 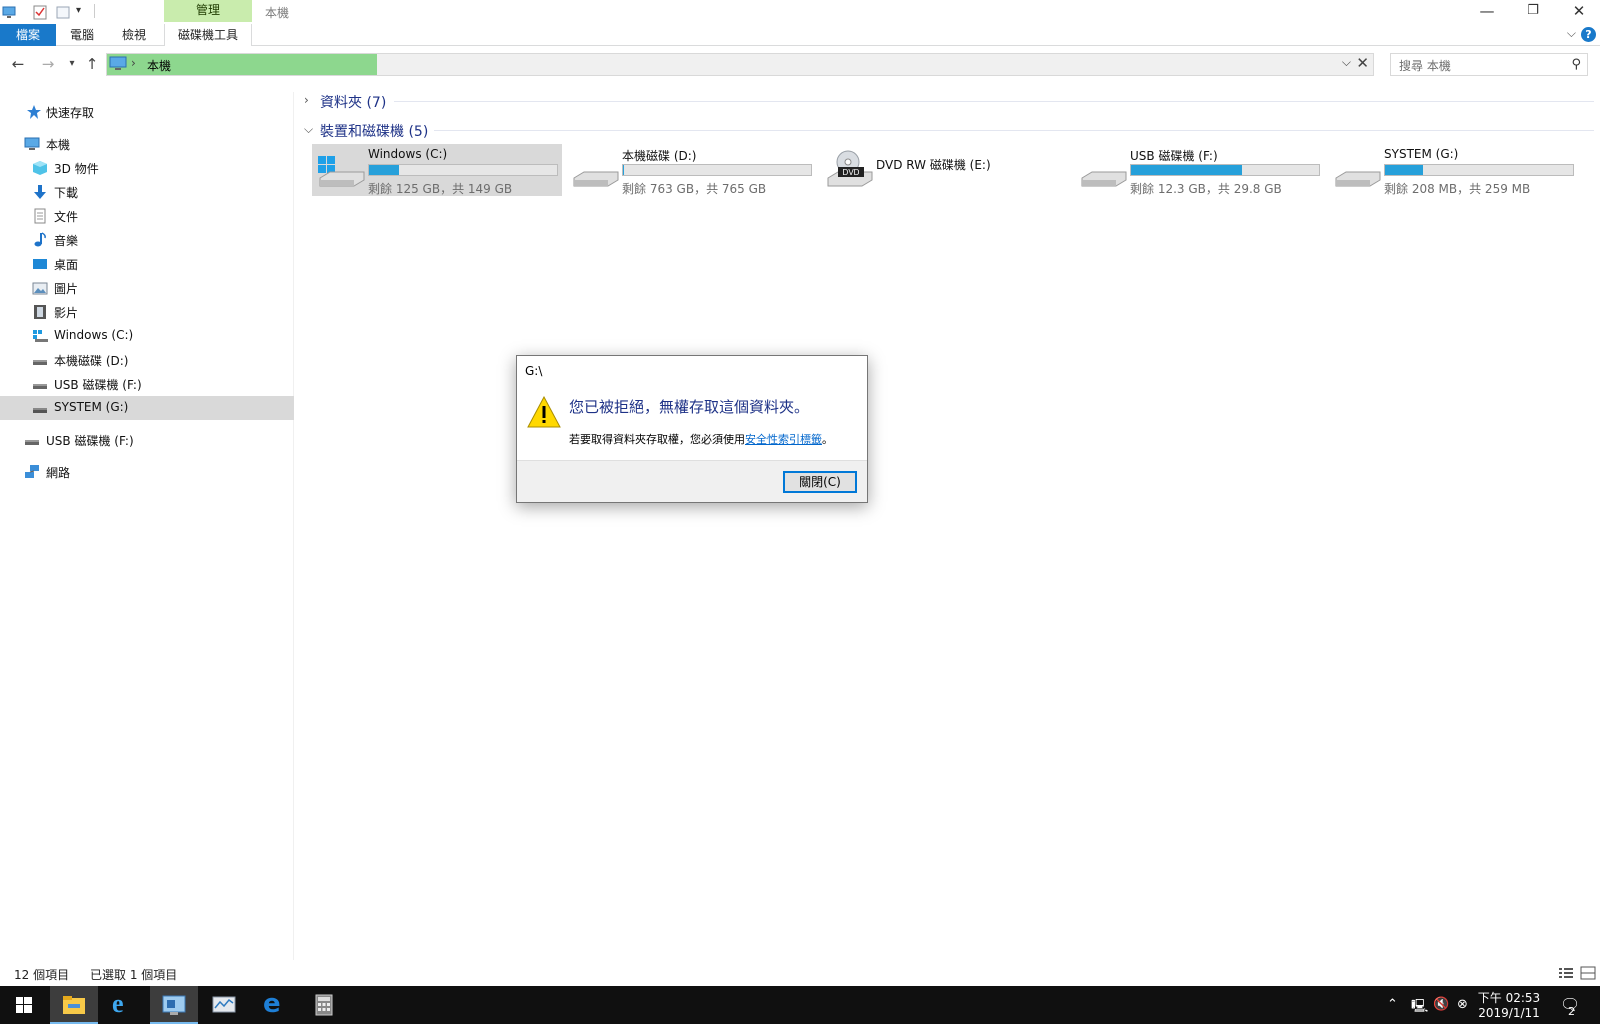 What do you see at coordinates (1487, 11) in the screenshot?
I see `minimize-button: —` at bounding box center [1487, 11].